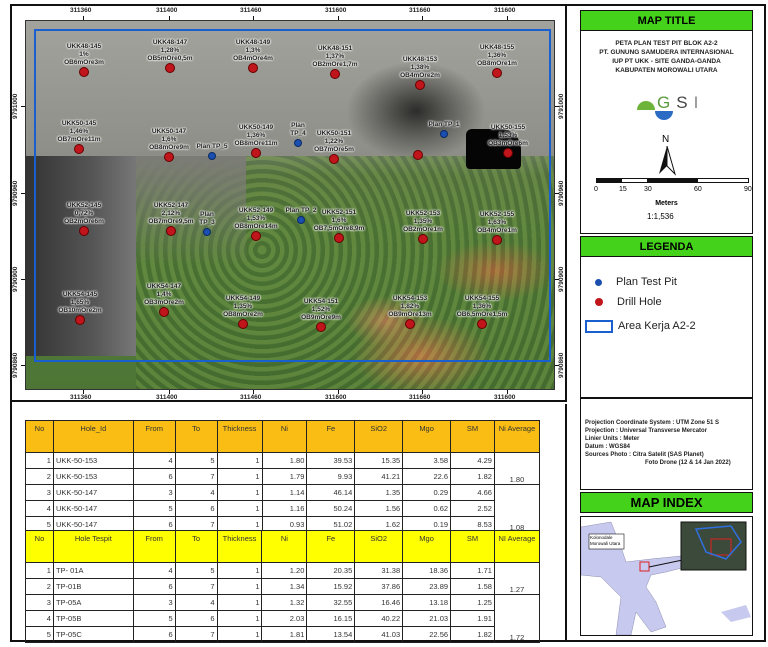 This screenshot has width=768, height=647. What do you see at coordinates (666, 502) in the screenshot?
I see `map-index-header: MAP INDEX` at bounding box center [666, 502].